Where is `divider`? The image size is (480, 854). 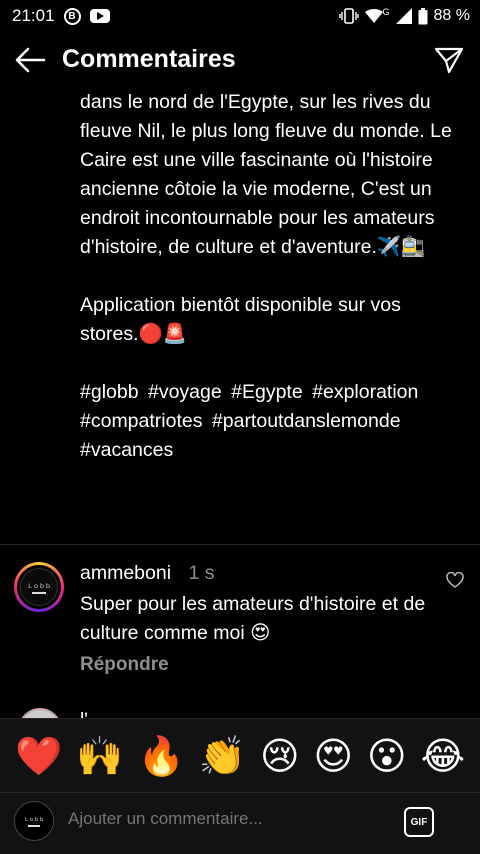
divider is located at coordinates (240, 544).